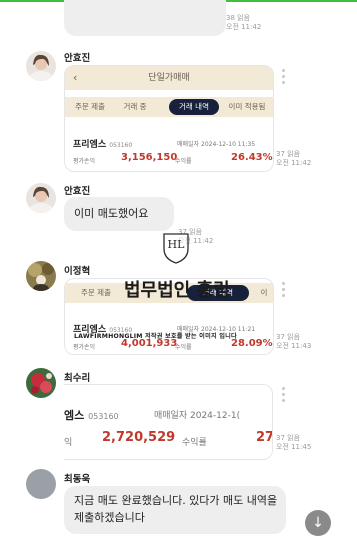 This screenshot has height=542, width=357. Describe the element at coordinates (216, 329) in the screenshot. I see `trade-date: 매매일자 2024-12-10 11:21` at that location.